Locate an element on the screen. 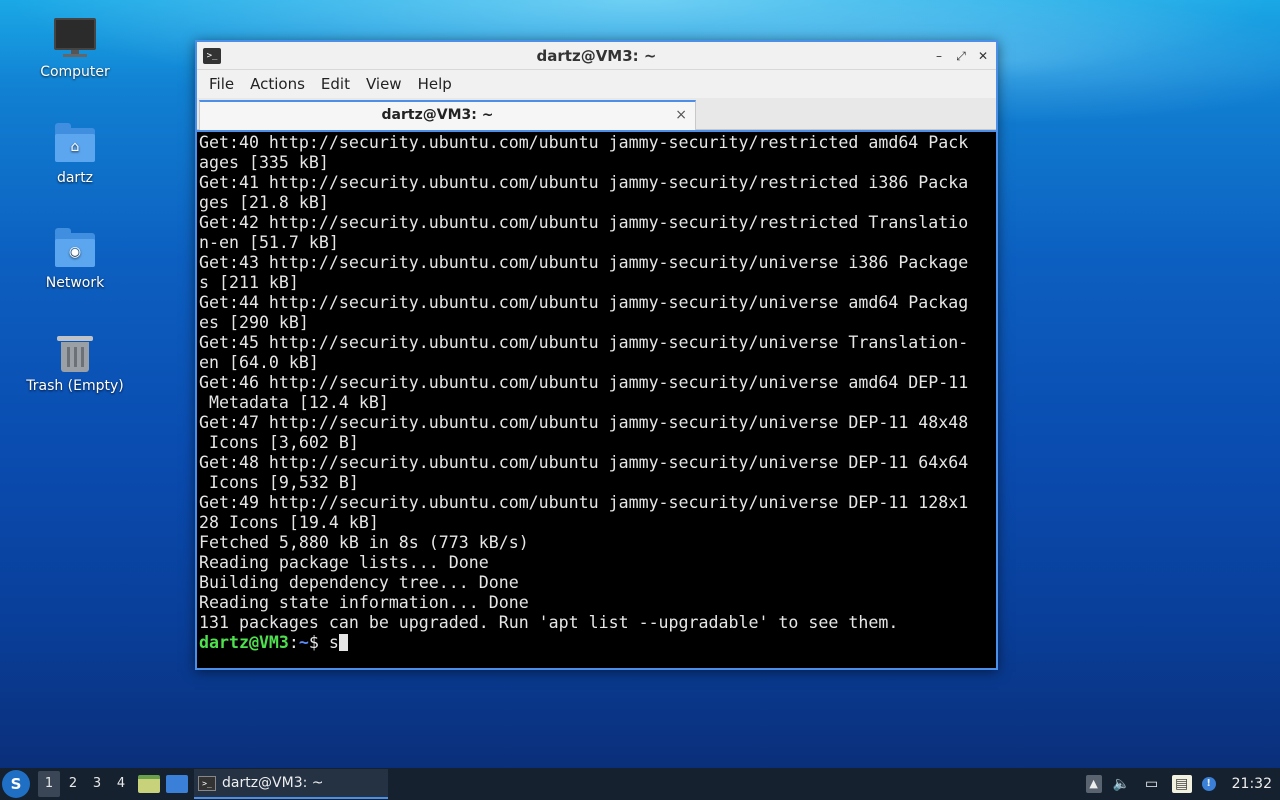  prompt-symbol: $ is located at coordinates (318, 642).